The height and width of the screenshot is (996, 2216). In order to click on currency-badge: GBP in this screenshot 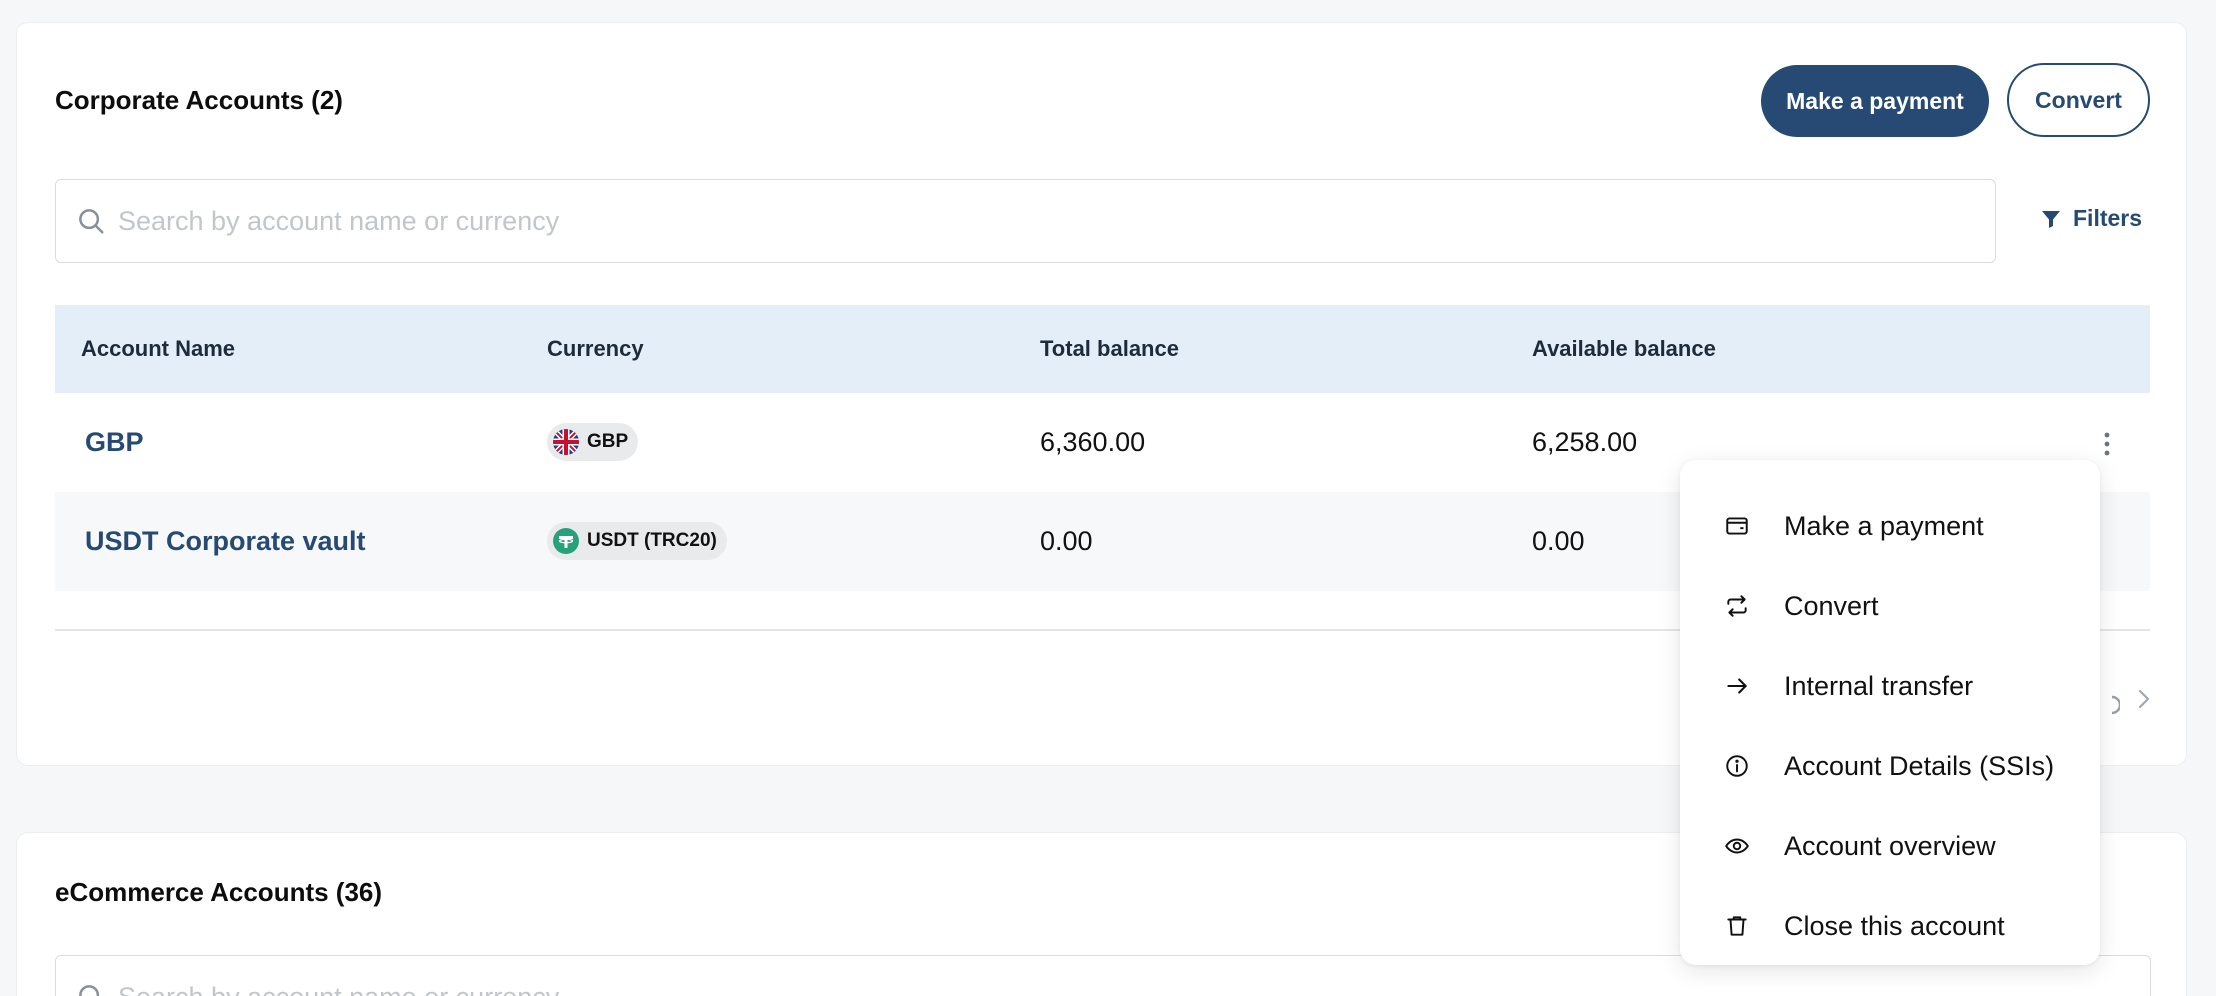, I will do `click(593, 442)`.